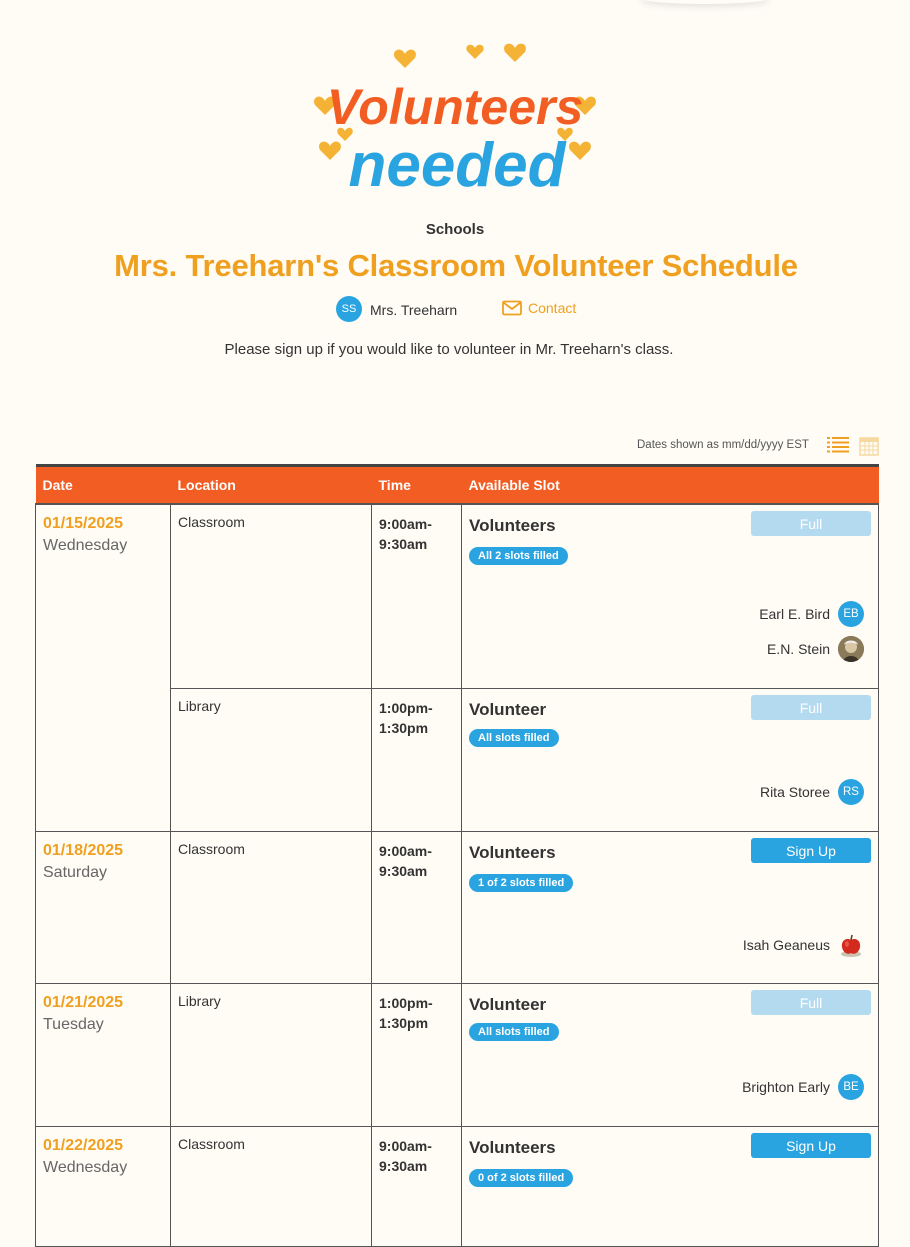 This screenshot has height=1247, width=910. I want to click on apple-avatar-icon, so click(851, 945).